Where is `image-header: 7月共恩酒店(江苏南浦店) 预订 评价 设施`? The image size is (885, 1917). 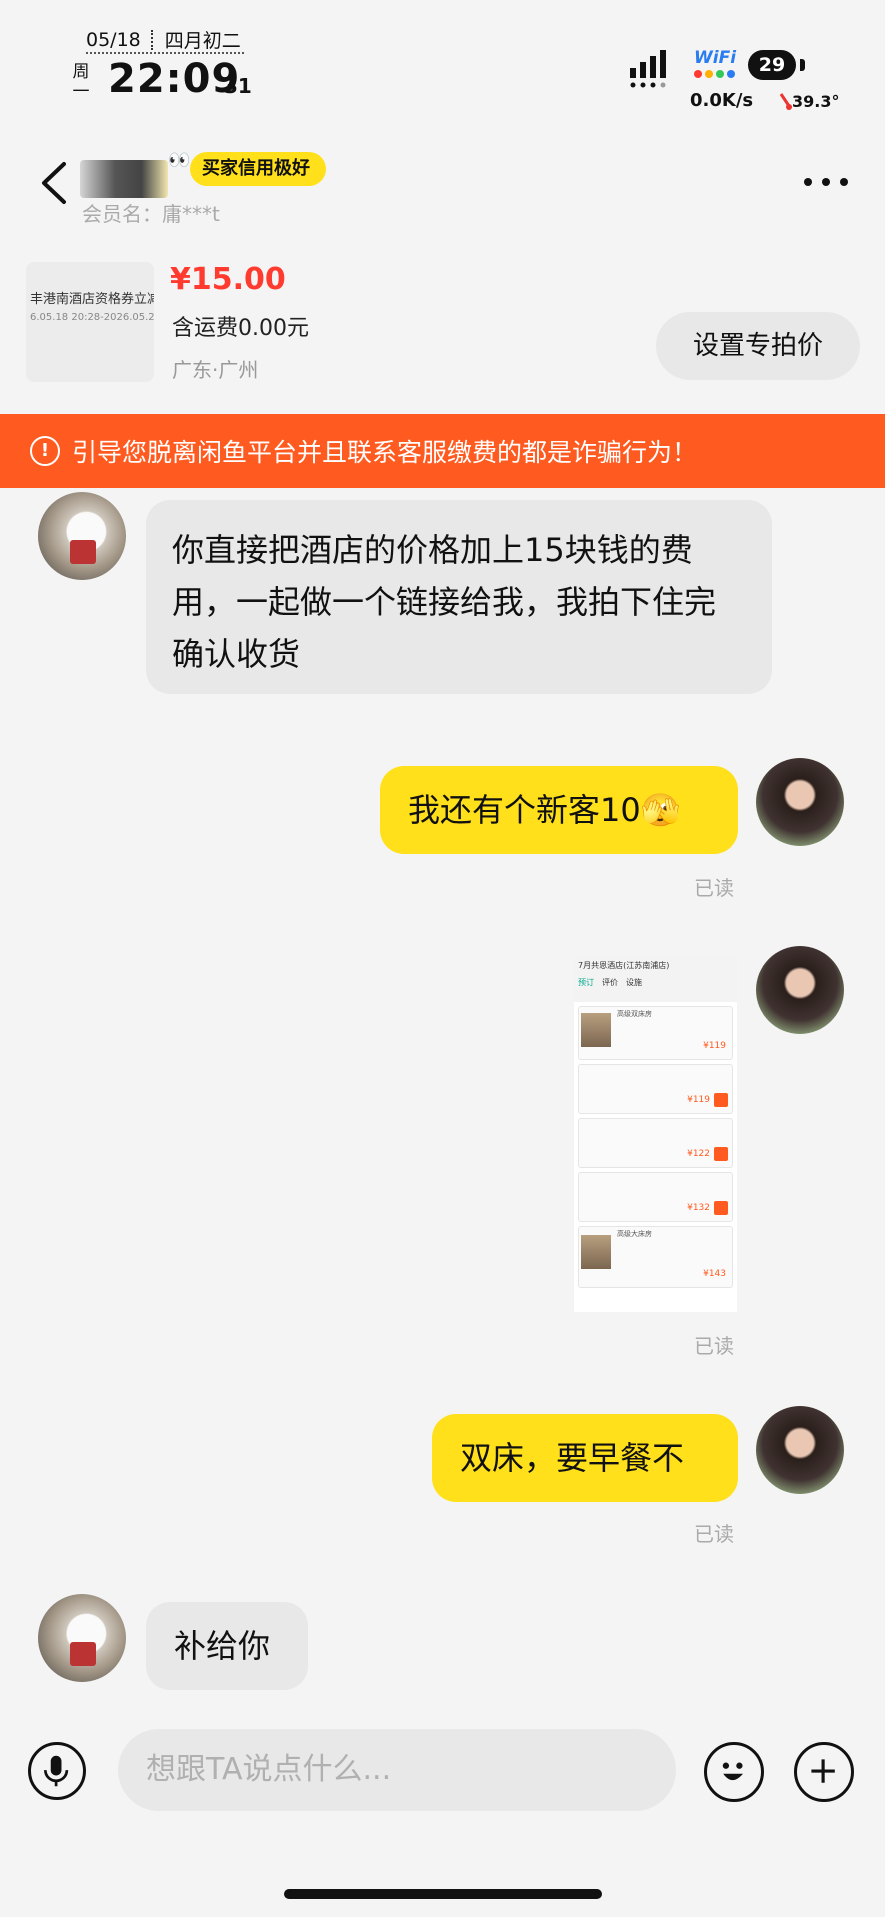
image-header: 7月共恩酒店(江苏南浦店) 预订 评价 设施 is located at coordinates (655, 979).